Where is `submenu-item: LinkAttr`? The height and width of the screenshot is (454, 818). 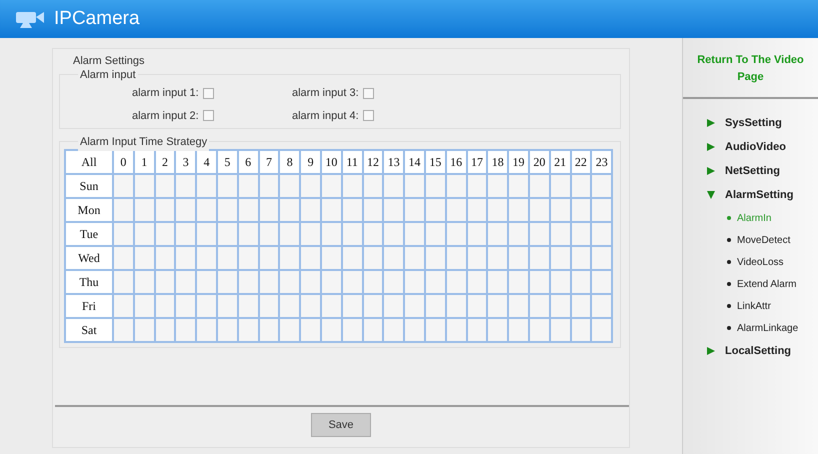 submenu-item: LinkAttr is located at coordinates (750, 306).